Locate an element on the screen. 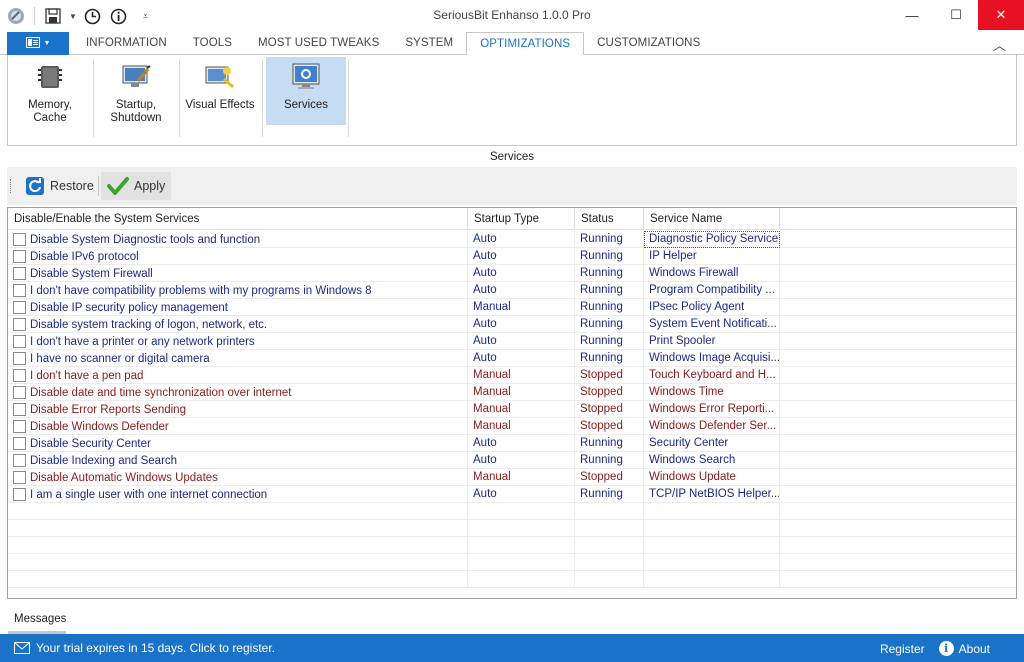 The image size is (1024, 662). service-name-cell is located at coordinates (712, 528).